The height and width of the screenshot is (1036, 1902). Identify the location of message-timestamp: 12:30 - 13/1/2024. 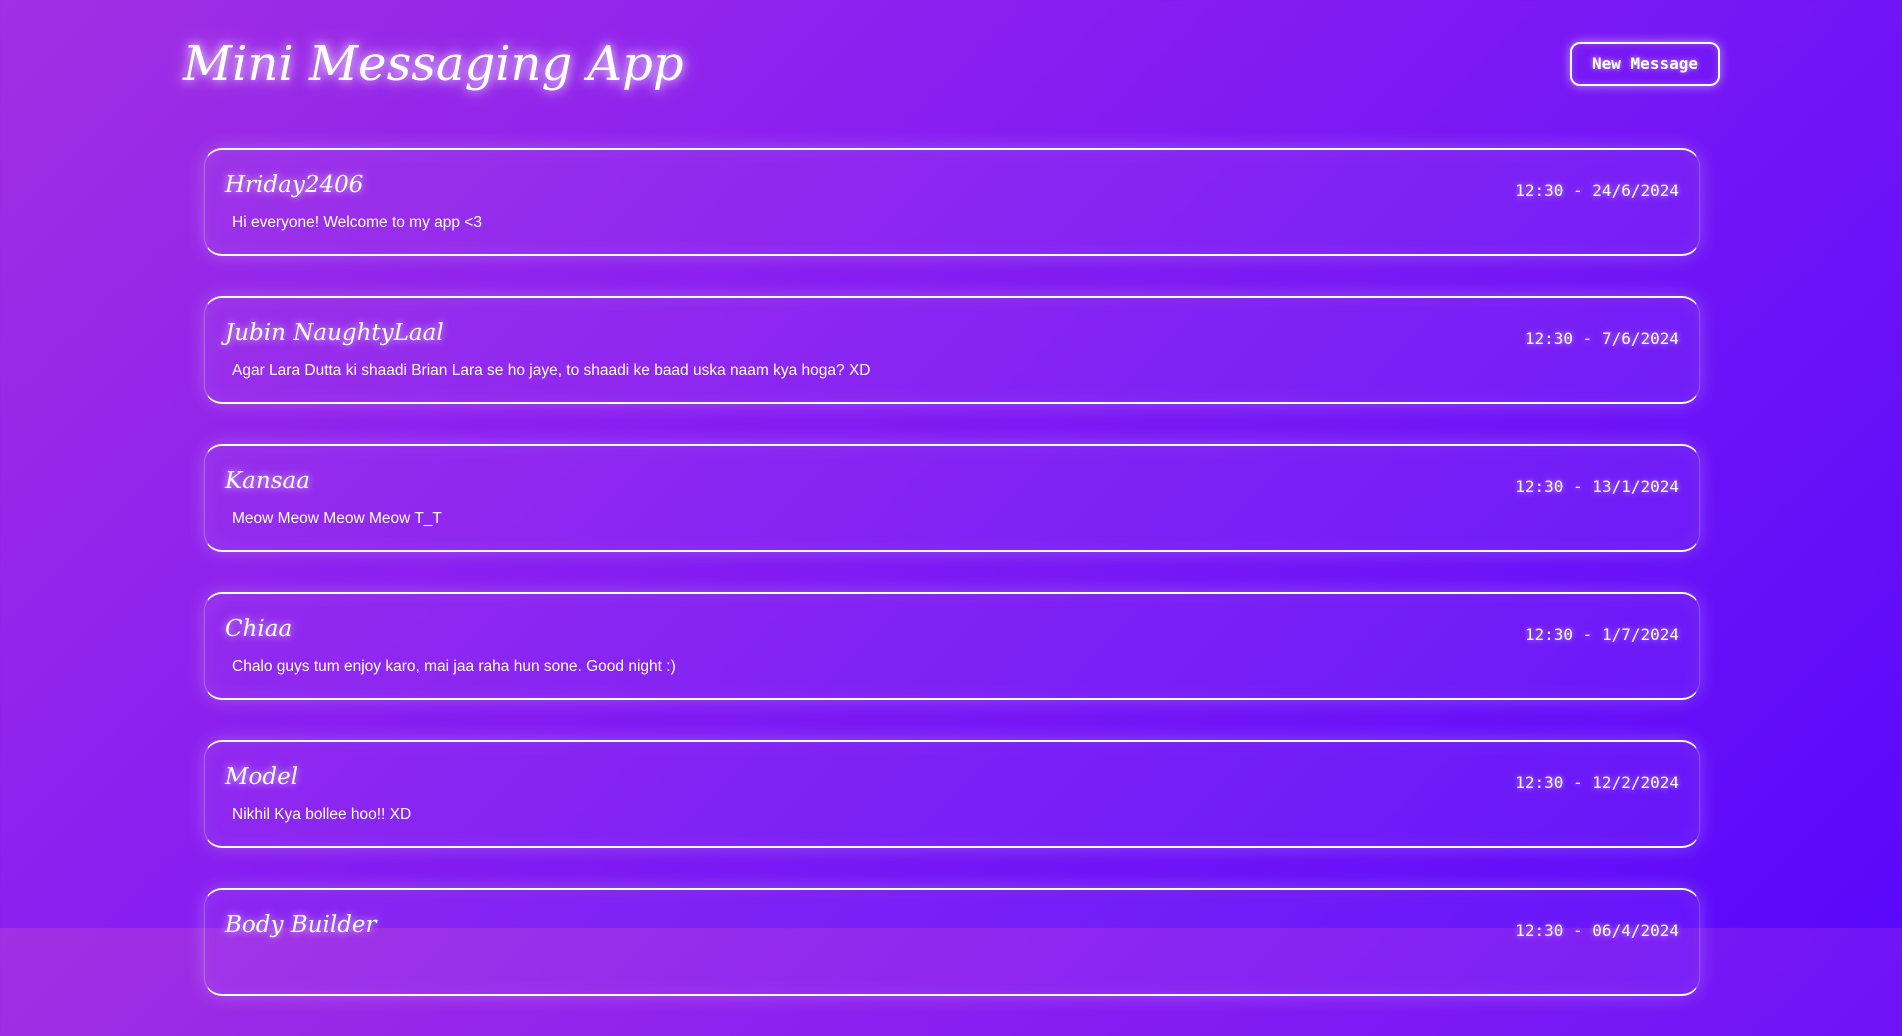
(1597, 486).